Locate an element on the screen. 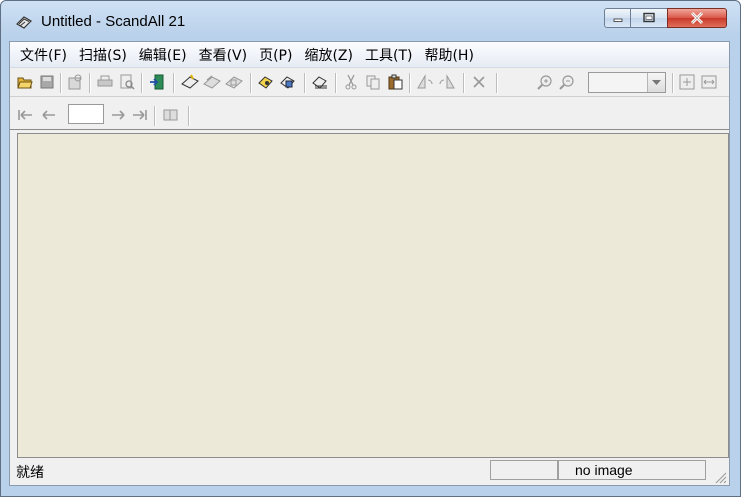 The image size is (741, 497). last-page-icon is located at coordinates (140, 115).